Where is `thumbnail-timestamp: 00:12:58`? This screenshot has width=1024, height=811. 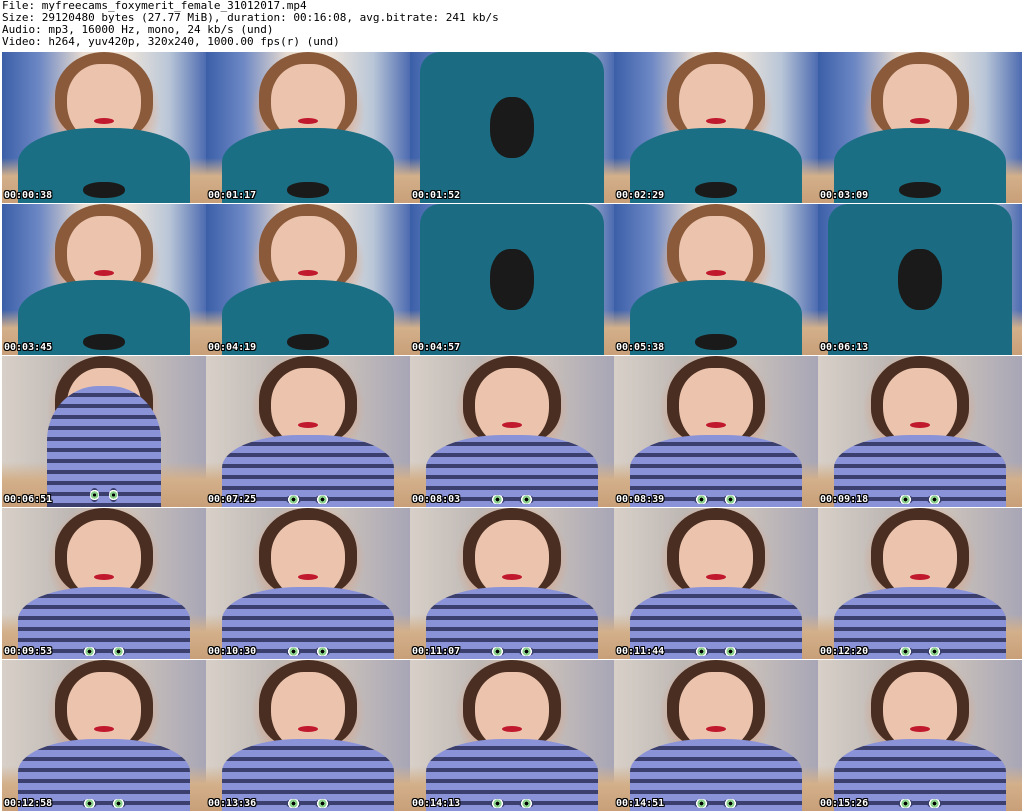
thumbnail-timestamp: 00:12:58 is located at coordinates (28, 803).